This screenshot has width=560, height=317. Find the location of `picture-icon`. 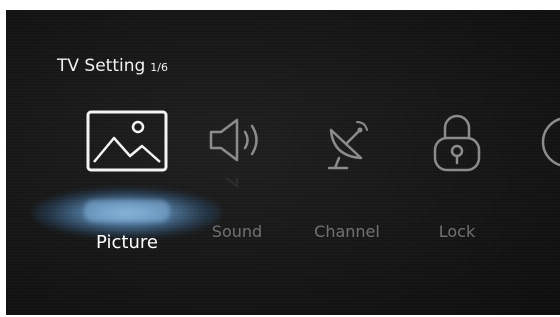

picture-icon is located at coordinates (127, 141).